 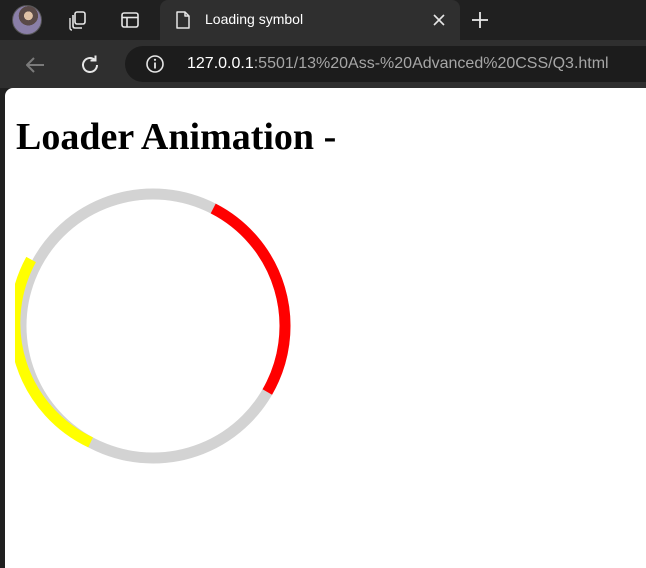 I want to click on plus-icon, so click(x=480, y=20).